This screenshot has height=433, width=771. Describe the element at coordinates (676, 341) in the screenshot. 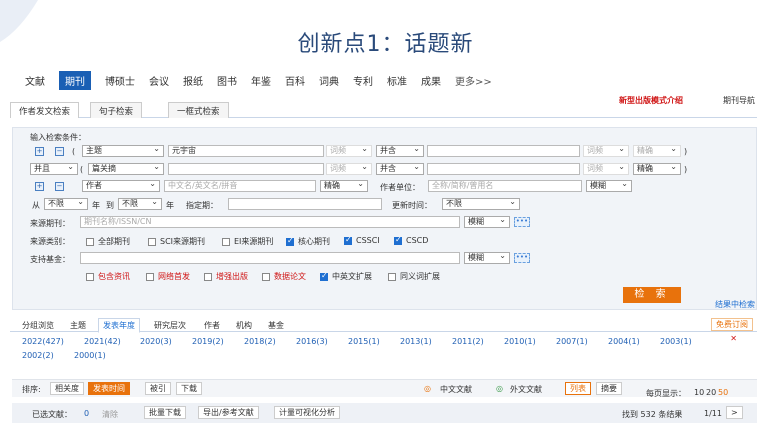

I see `year-item: 2003(1)` at that location.